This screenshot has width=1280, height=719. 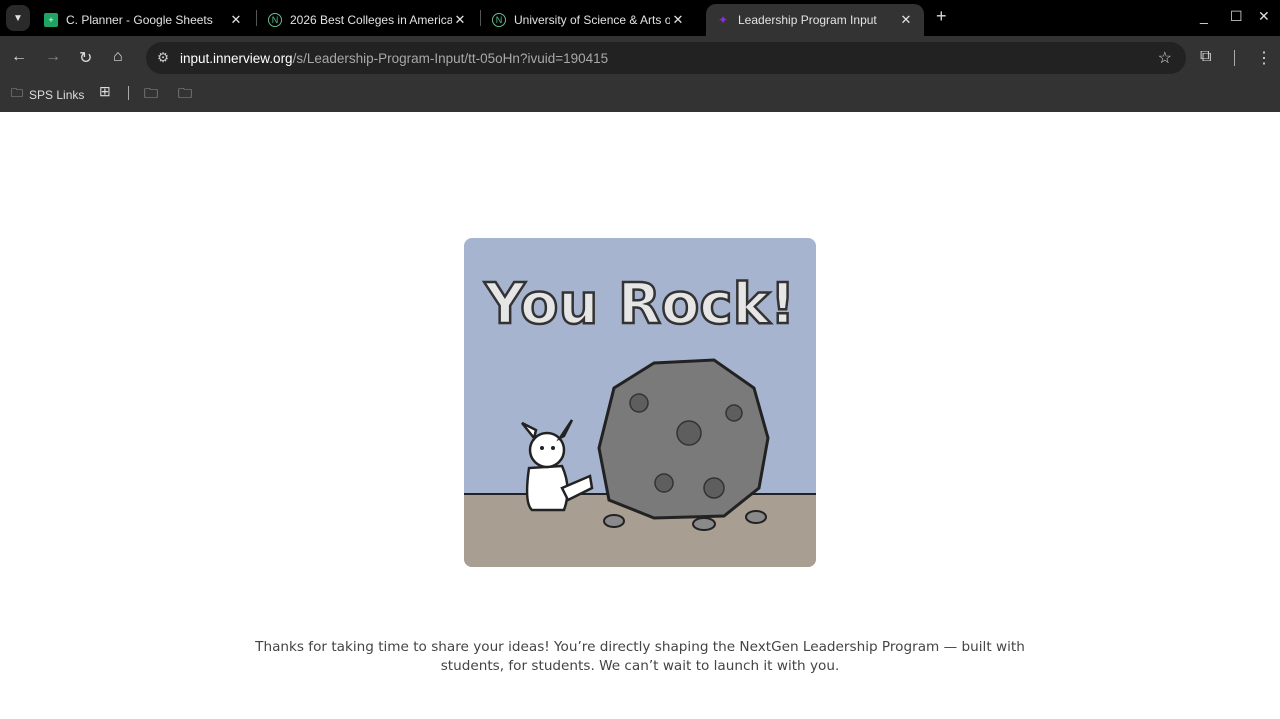 What do you see at coordinates (815, 20) in the screenshot?
I see `tab-leadership-input: ✦ Leadership Program Input ✕` at bounding box center [815, 20].